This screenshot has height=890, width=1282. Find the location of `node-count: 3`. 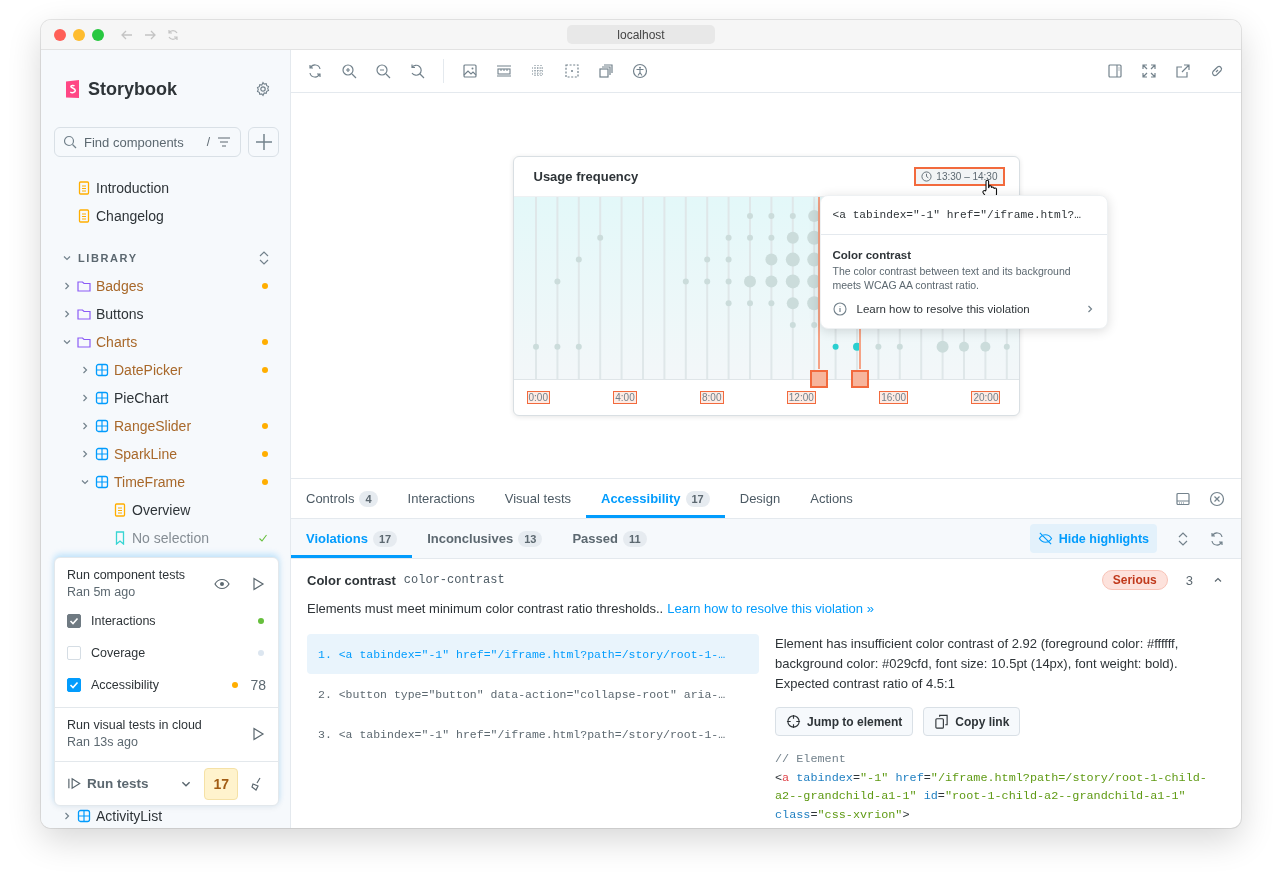

node-count: 3 is located at coordinates (1189, 580).